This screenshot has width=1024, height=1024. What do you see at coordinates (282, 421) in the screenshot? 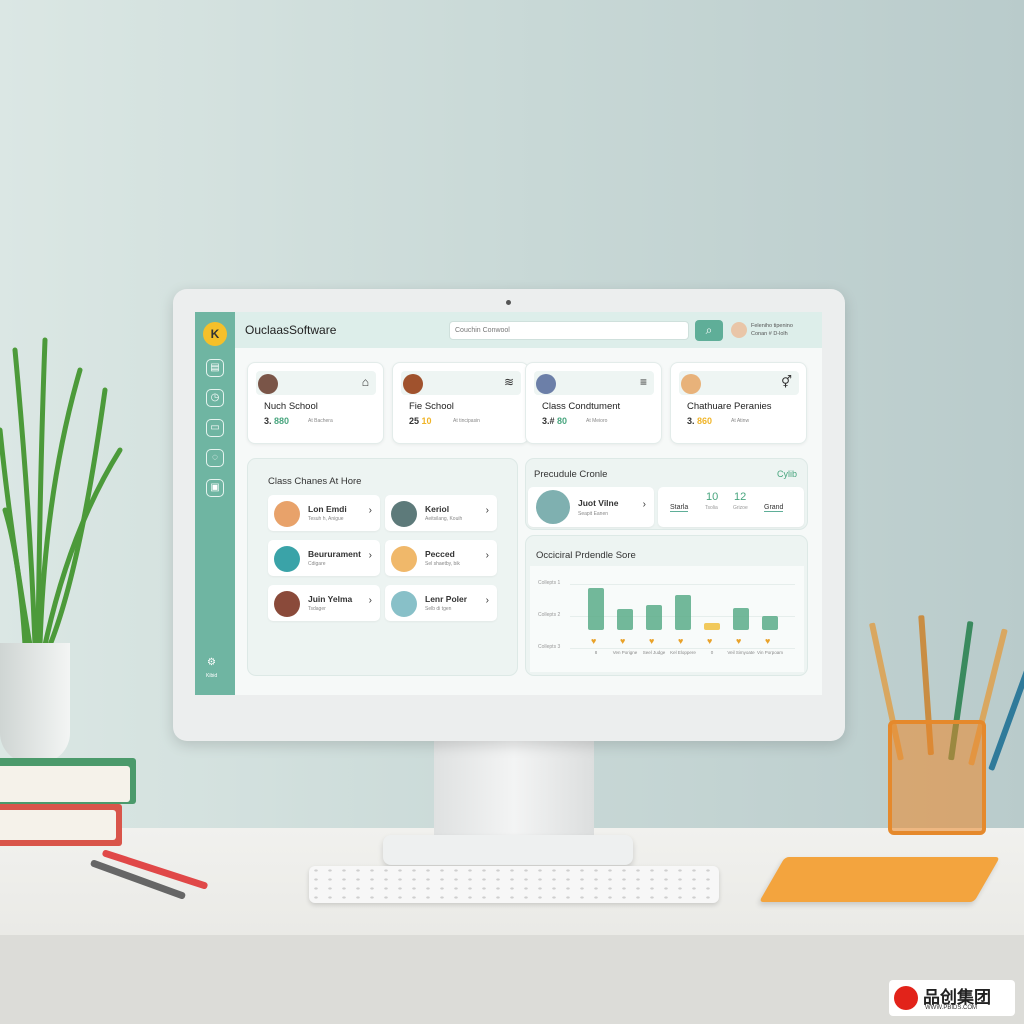
I see `stat-value-accent: 880` at bounding box center [282, 421].